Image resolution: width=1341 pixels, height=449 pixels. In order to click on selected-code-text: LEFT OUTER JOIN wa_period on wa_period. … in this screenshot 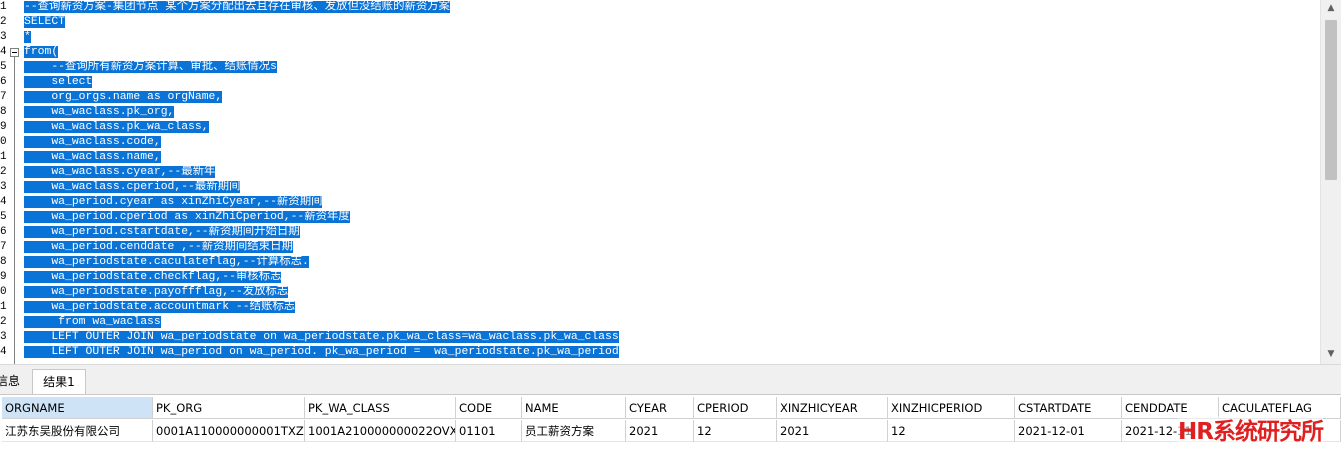, I will do `click(321, 352)`.